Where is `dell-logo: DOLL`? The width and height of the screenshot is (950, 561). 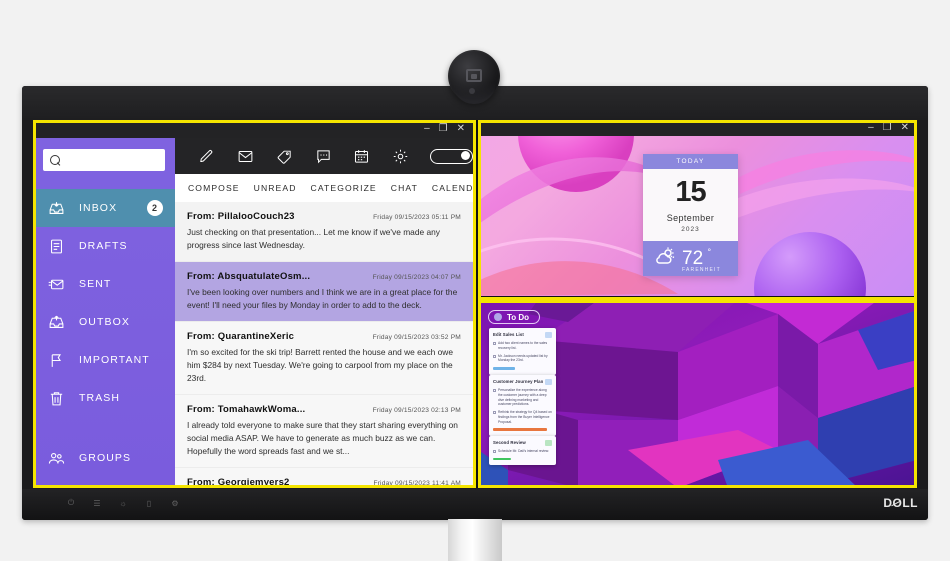 dell-logo: DOLL is located at coordinates (900, 503).